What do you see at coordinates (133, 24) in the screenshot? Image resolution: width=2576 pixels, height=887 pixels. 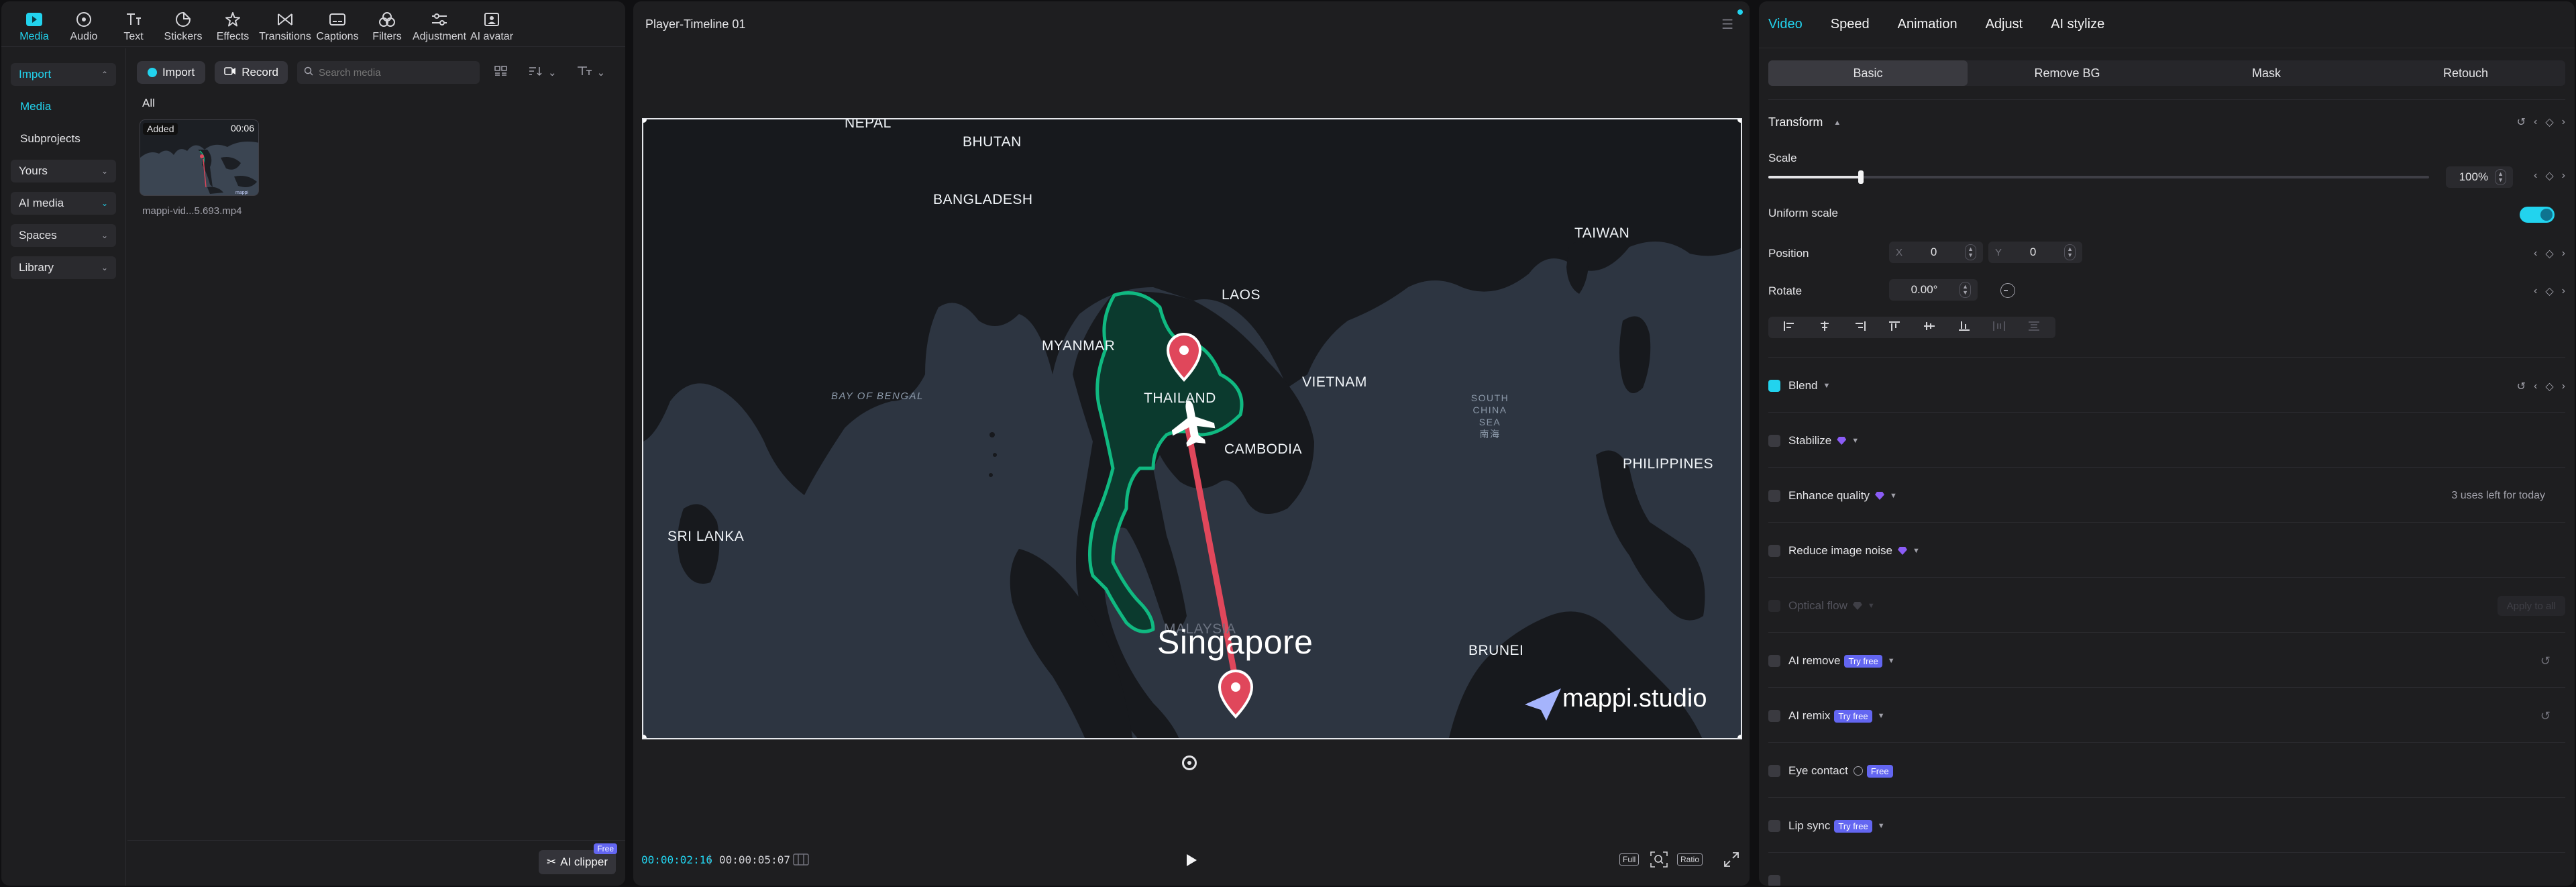 I see `tab-text: Text` at bounding box center [133, 24].